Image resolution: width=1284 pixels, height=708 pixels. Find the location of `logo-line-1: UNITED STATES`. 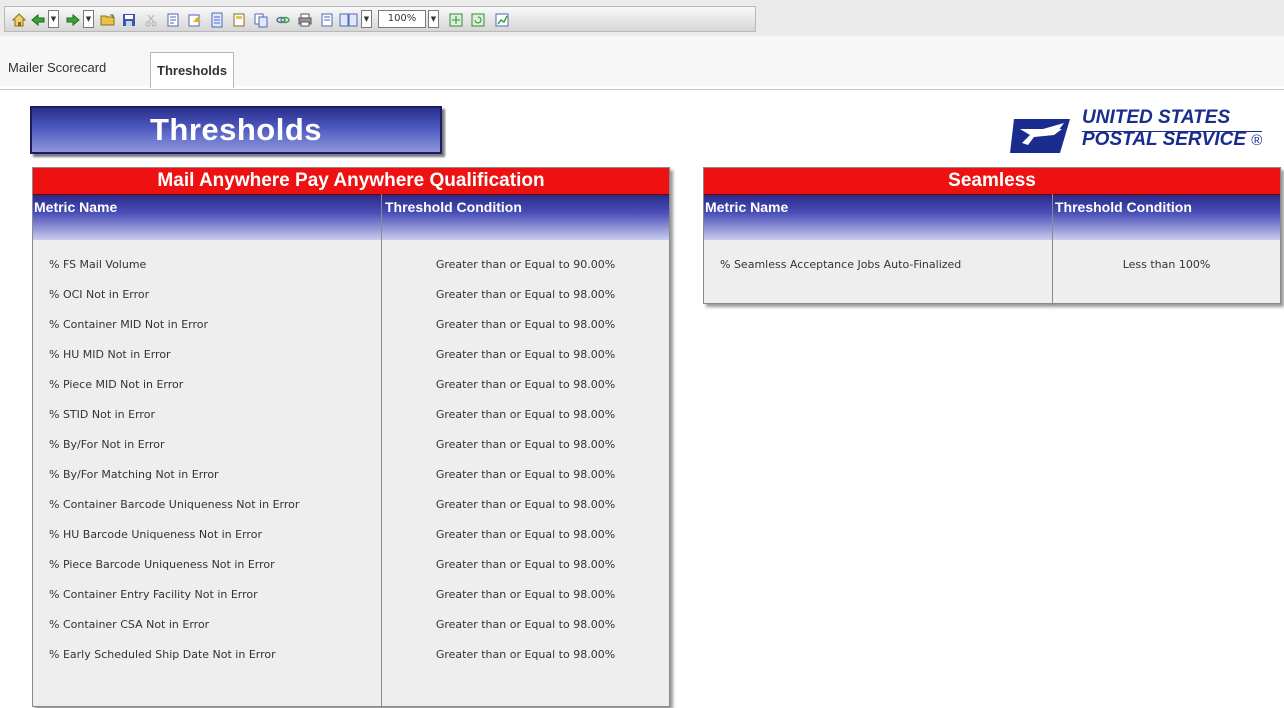

logo-line-1: UNITED STATES is located at coordinates (1156, 117).